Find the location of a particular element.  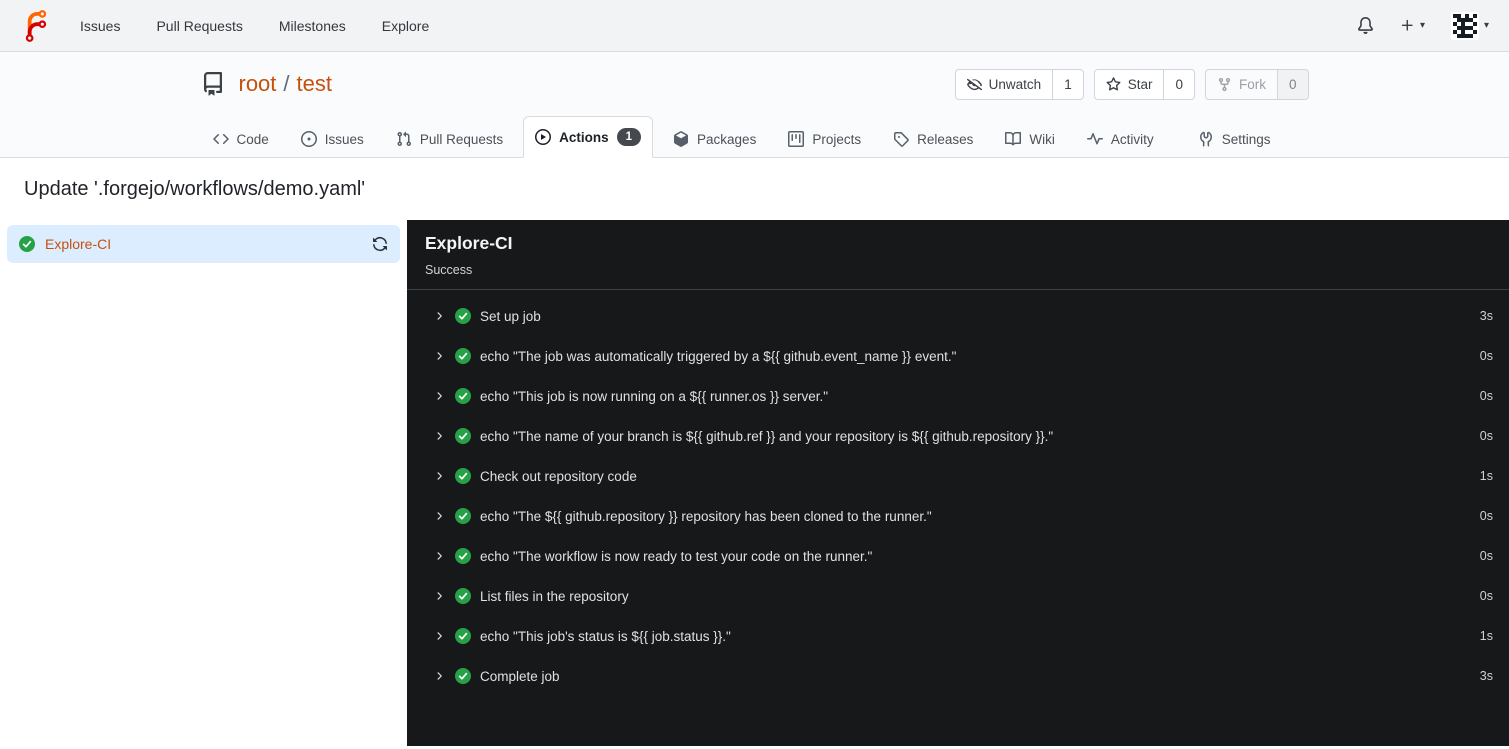

tab-settings: Settings is located at coordinates (1234, 138).